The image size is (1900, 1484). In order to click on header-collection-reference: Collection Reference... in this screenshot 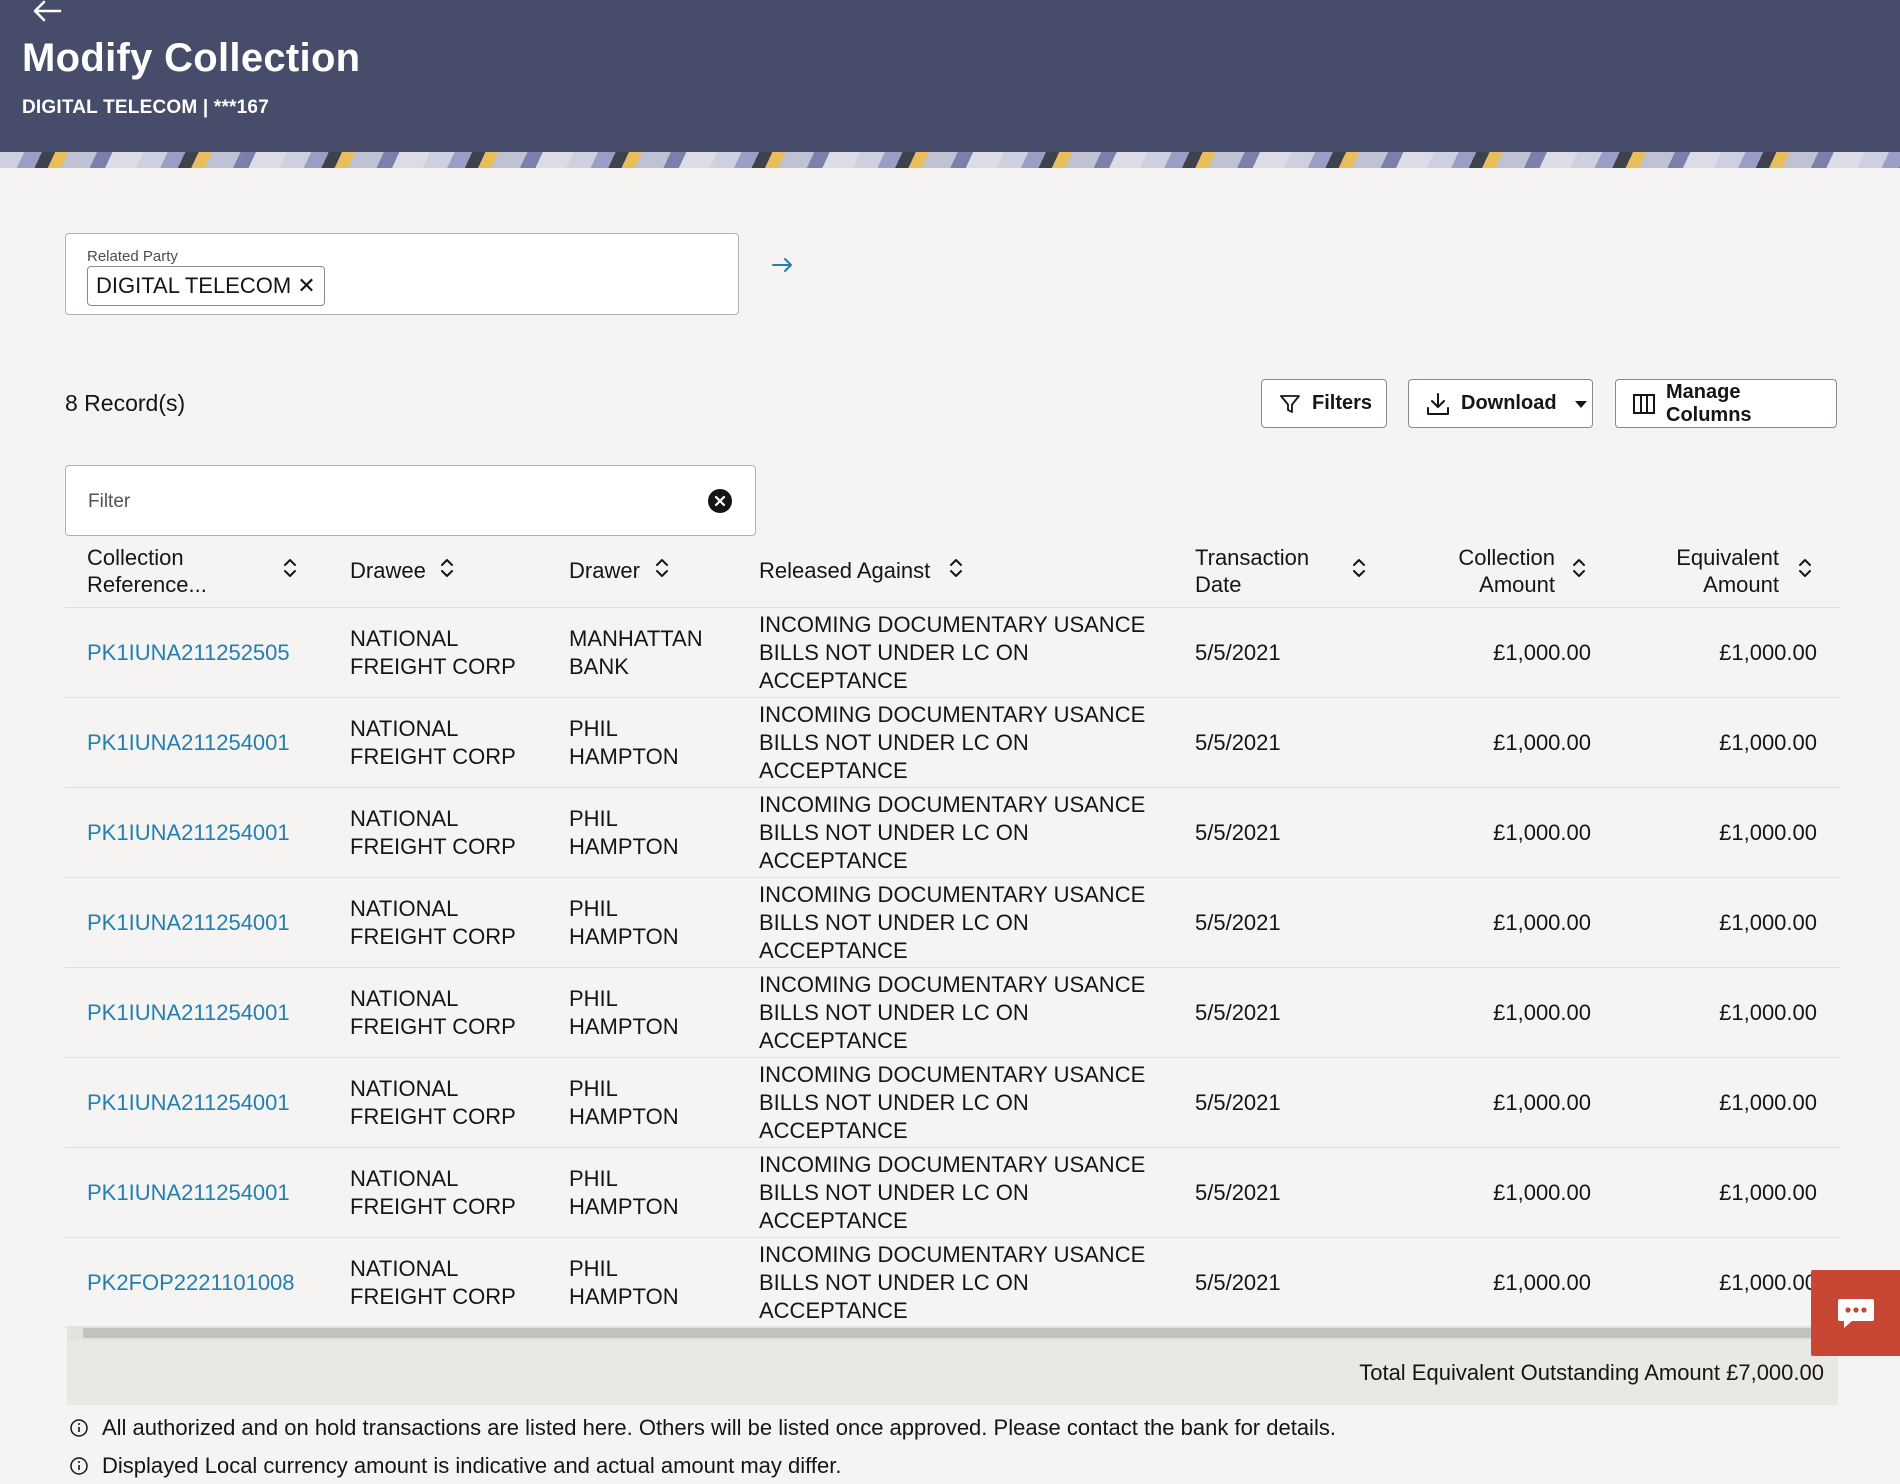, I will do `click(162, 571)`.